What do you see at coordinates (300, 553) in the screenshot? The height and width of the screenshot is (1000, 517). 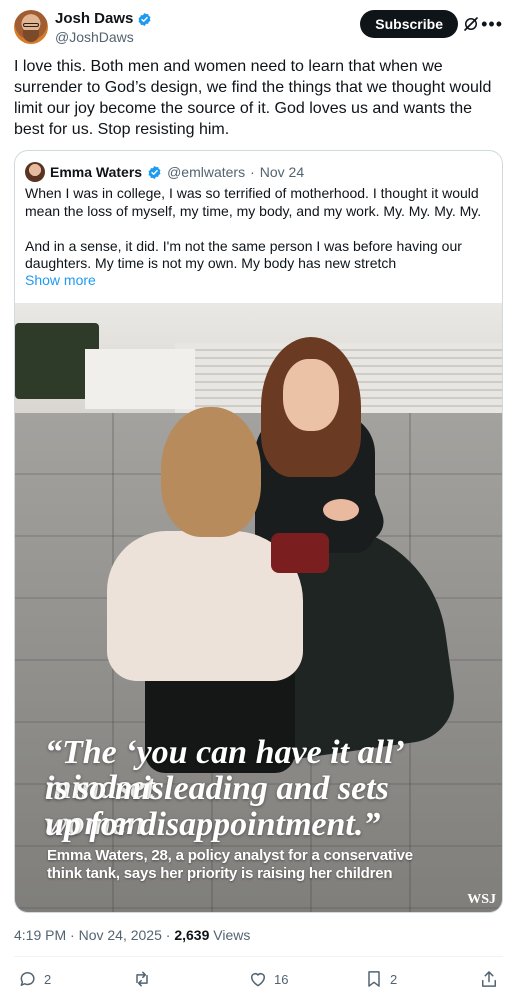 I see `photo-bag` at bounding box center [300, 553].